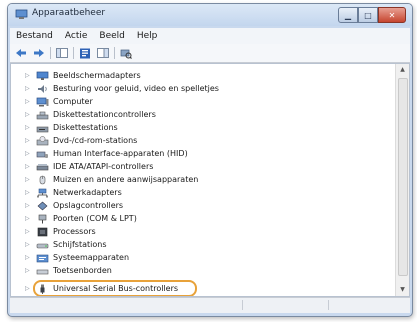 This screenshot has height=322, width=417. I want to click on tree-item: ▷ Diskettestationcontrollers, so click(90, 114).